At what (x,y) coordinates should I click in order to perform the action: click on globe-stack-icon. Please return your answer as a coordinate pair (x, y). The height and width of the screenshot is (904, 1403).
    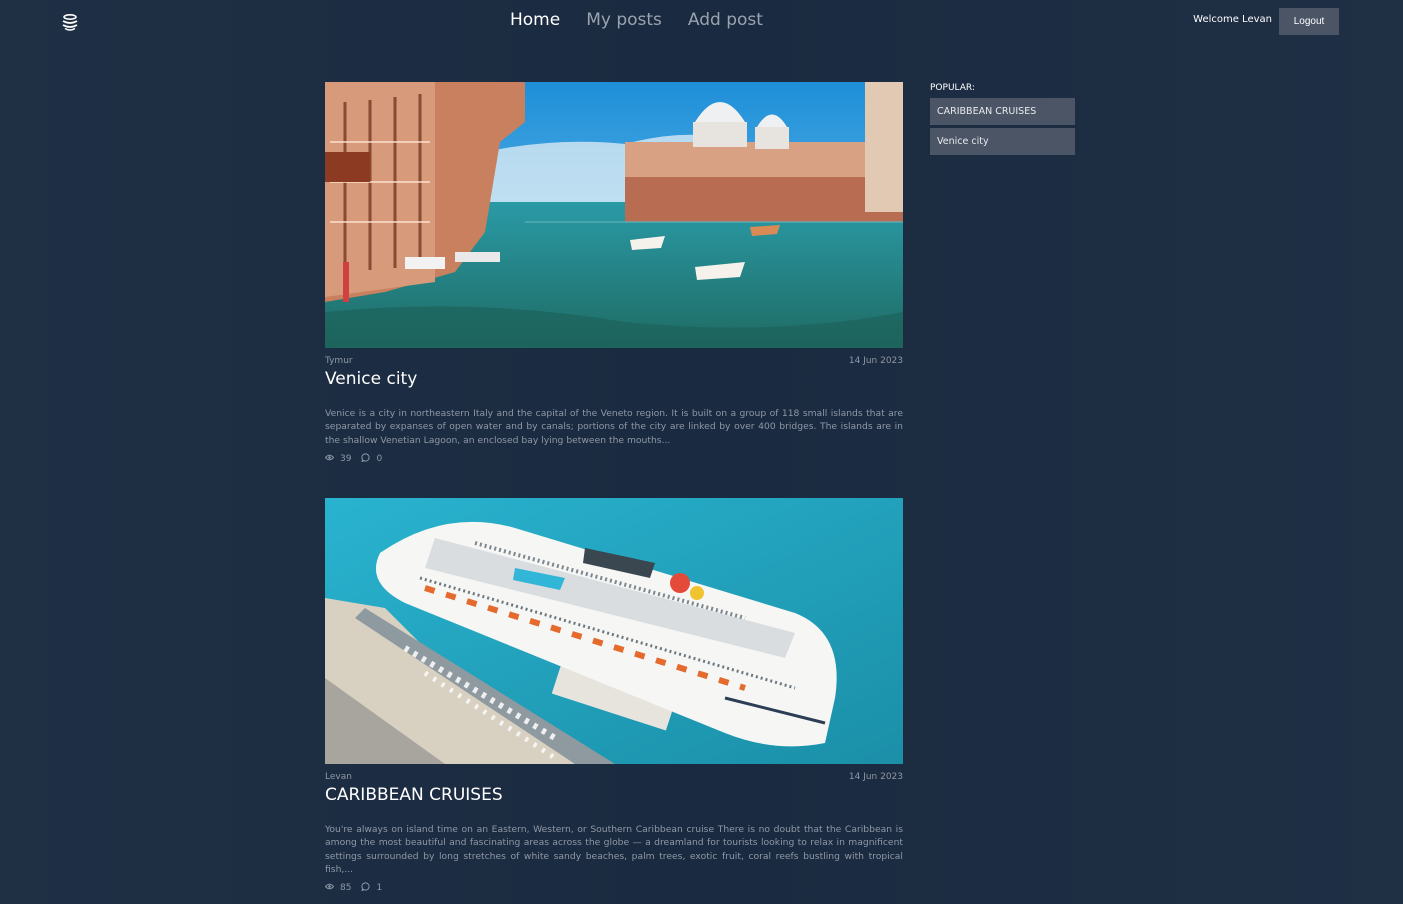
    Looking at the image, I should click on (70, 22).